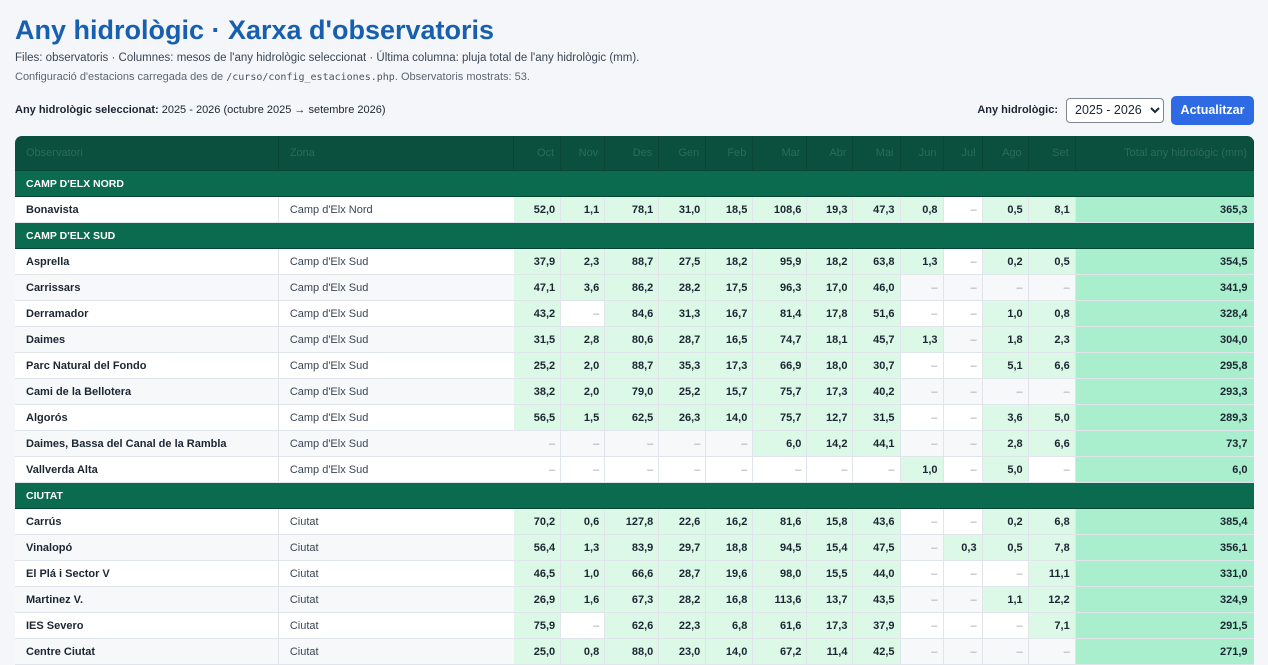 Image resolution: width=1268 pixels, height=665 pixels. What do you see at coordinates (876, 599) in the screenshot?
I see `month-value: 43,5` at bounding box center [876, 599].